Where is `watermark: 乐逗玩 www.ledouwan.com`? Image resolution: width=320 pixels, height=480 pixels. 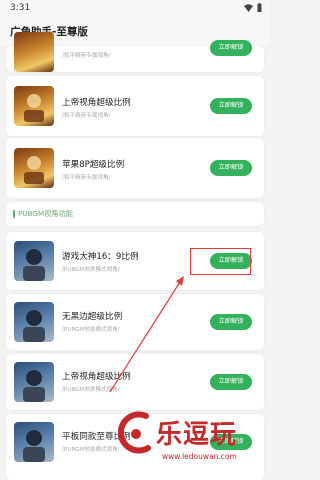 watermark: 乐逗玩 www.ledouwan.com is located at coordinates (189, 444).